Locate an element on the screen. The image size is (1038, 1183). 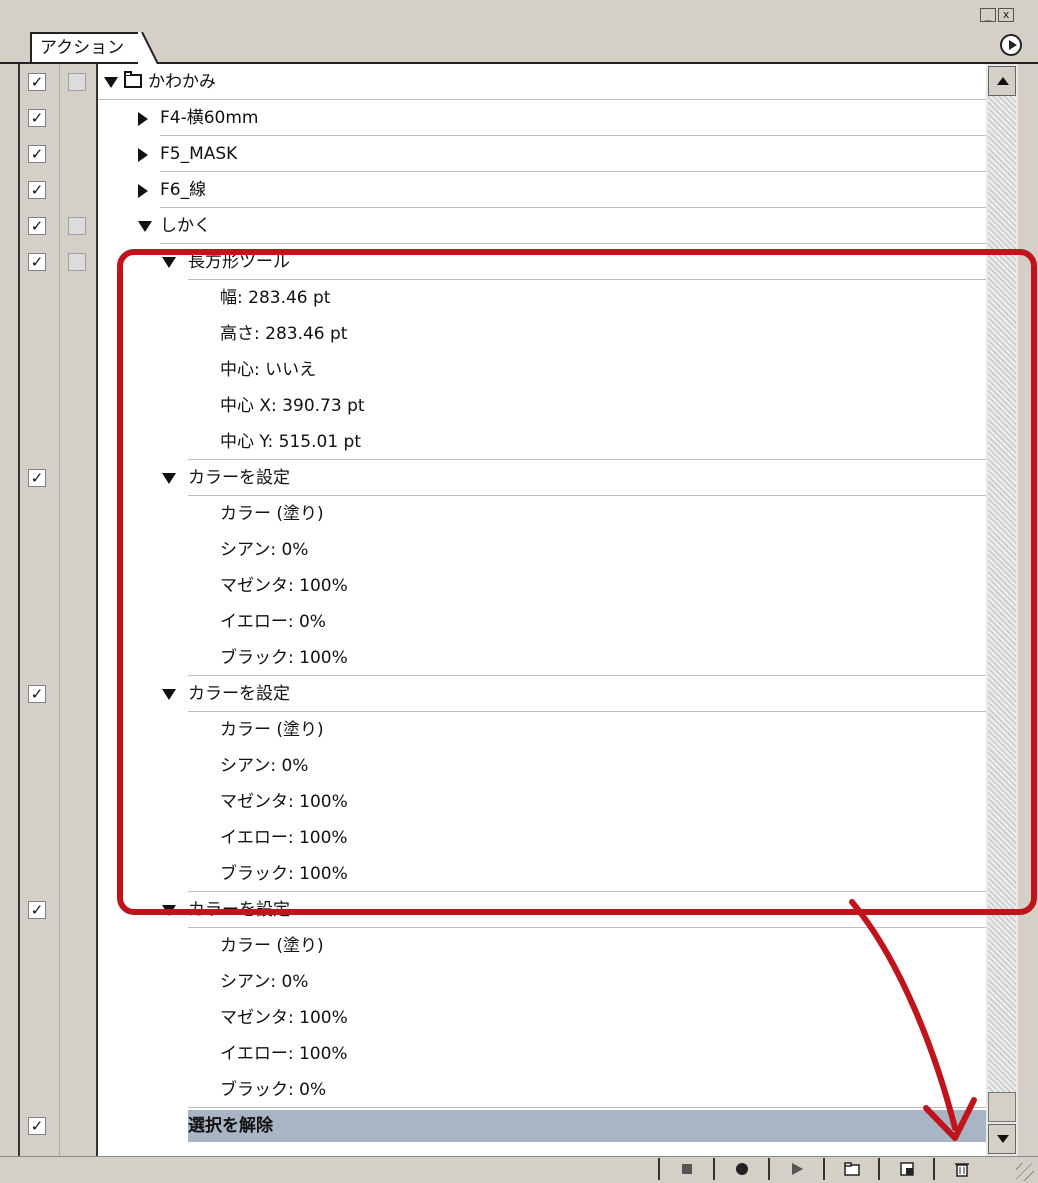
scroll-track is located at coordinates (1002, 609).